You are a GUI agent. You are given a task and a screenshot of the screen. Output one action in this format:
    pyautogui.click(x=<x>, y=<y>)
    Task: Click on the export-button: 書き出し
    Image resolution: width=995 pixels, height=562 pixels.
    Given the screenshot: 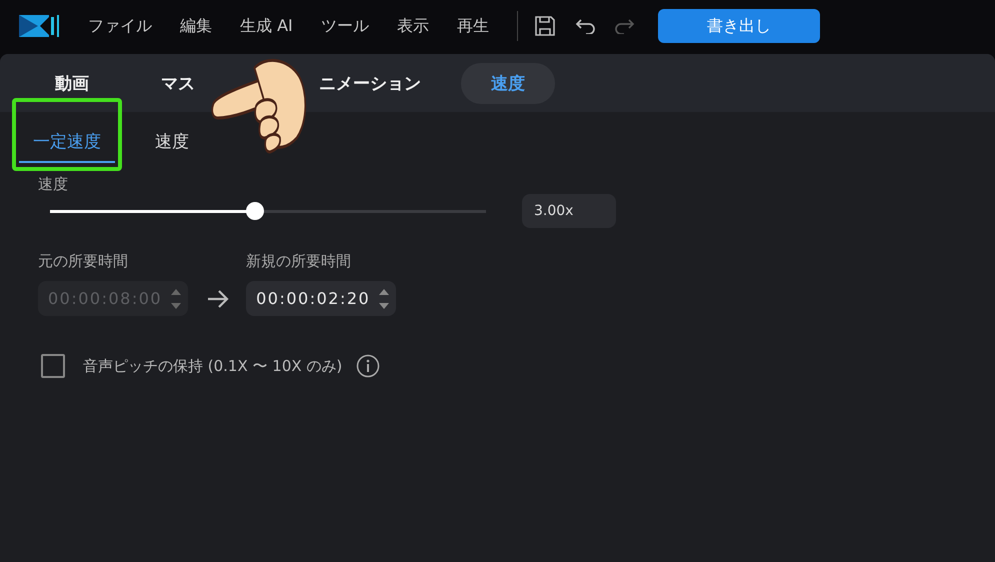 What is the action you would take?
    pyautogui.click(x=739, y=26)
    